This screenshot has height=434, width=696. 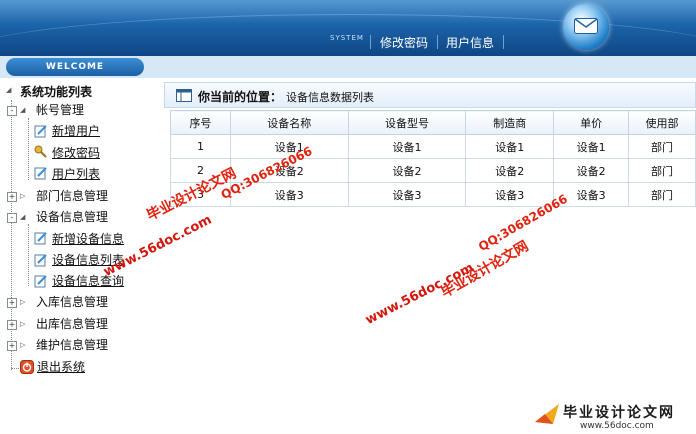 I want to click on sidebar-group-stock-out: 出库信息管理, so click(x=72, y=324).